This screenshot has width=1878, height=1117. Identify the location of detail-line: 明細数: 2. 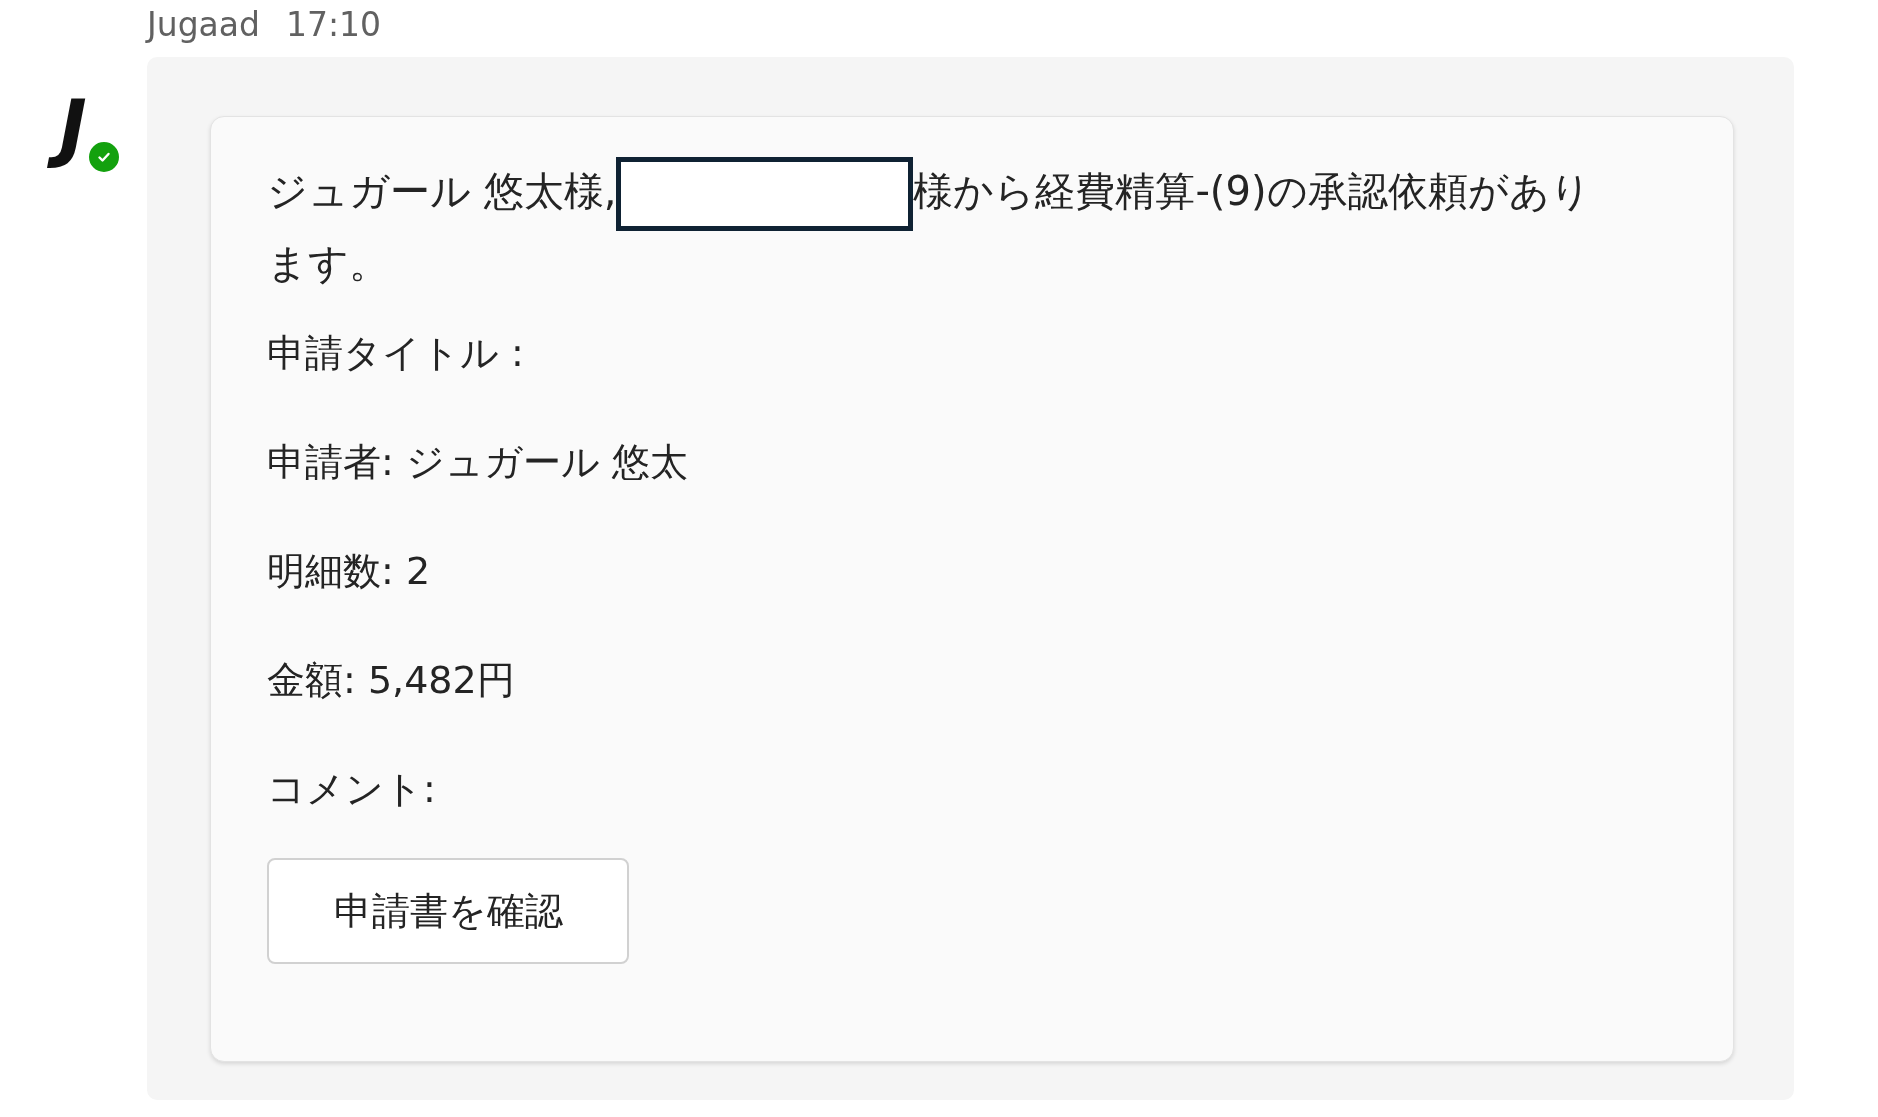
(349, 571).